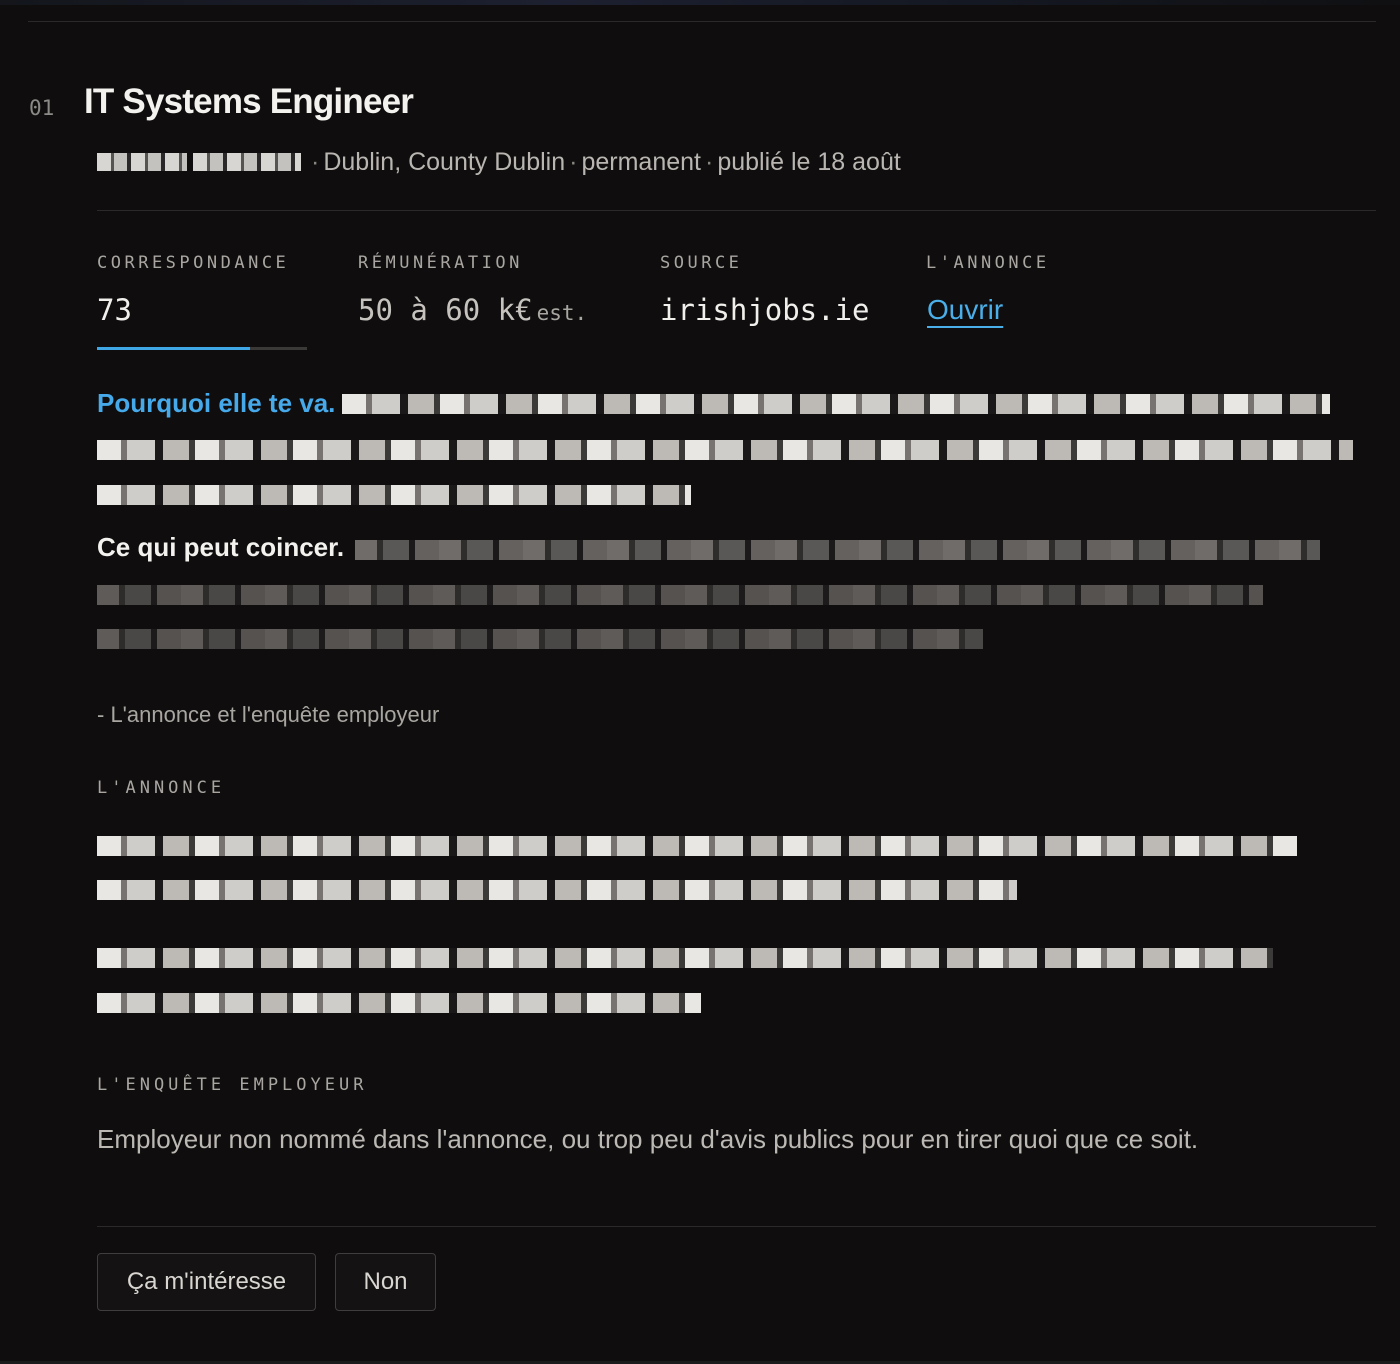  What do you see at coordinates (221, 547) in the screenshot?
I see `catch-lead: Ce qui peut coincer.` at bounding box center [221, 547].